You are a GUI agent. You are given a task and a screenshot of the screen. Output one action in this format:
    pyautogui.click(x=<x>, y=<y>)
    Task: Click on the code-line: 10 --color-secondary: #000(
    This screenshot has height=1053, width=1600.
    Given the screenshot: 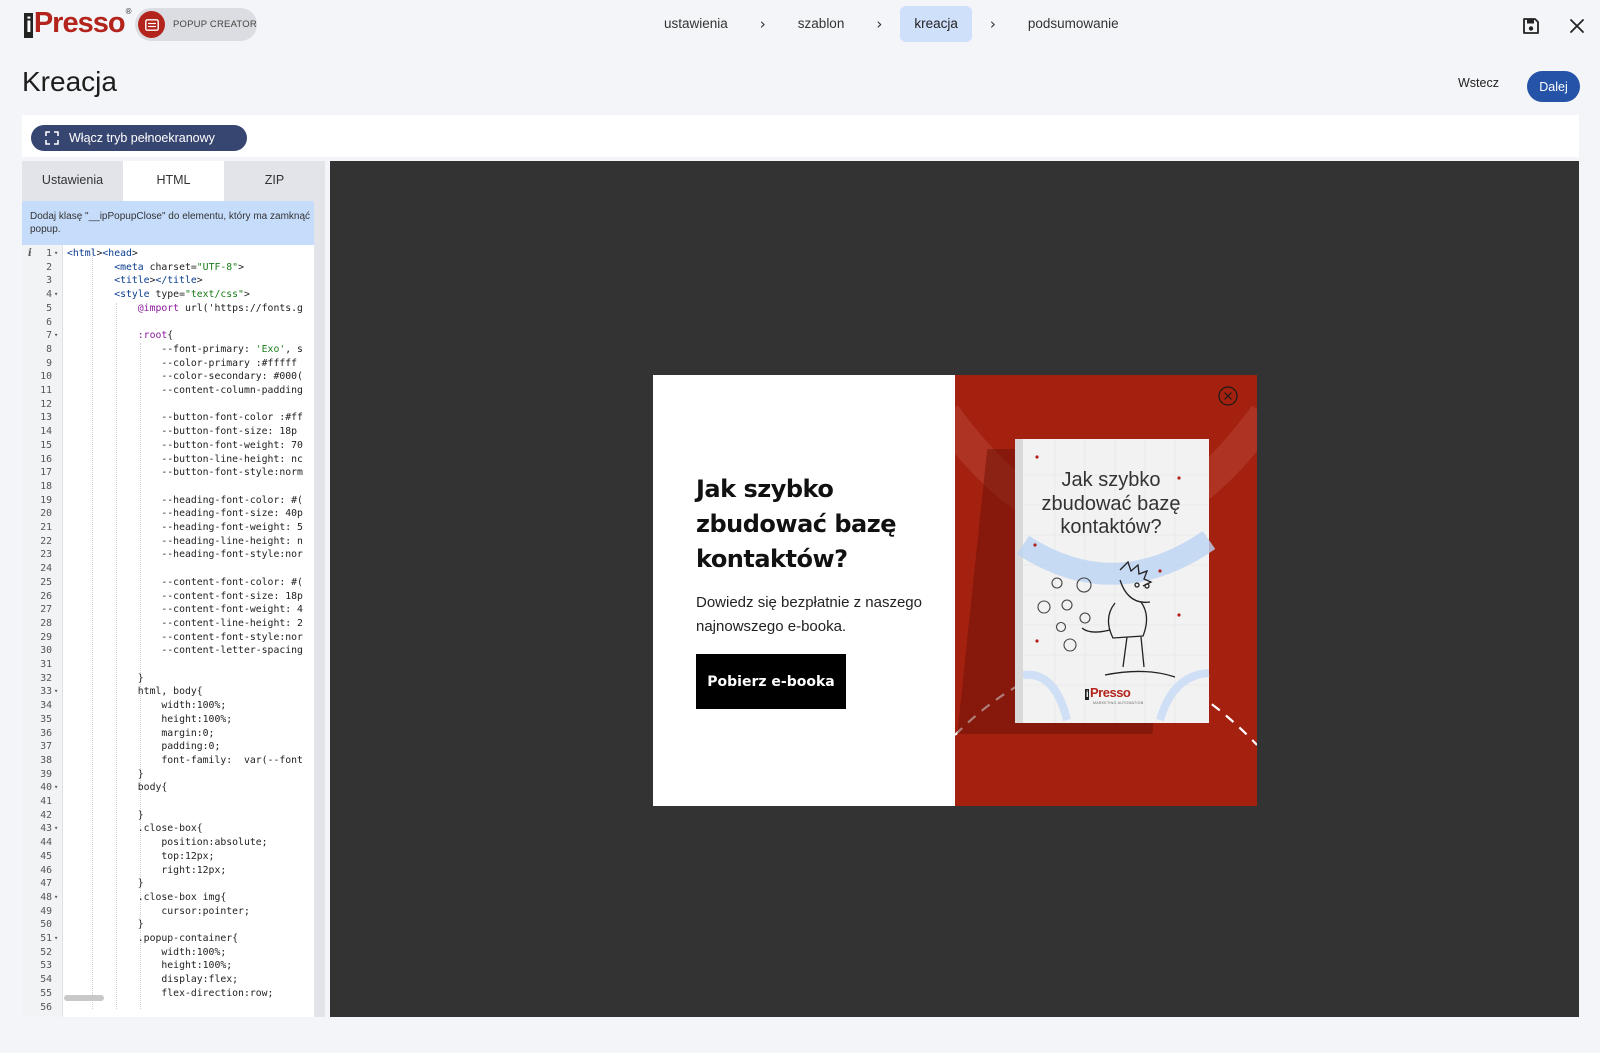 What is the action you would take?
    pyautogui.click(x=172, y=377)
    